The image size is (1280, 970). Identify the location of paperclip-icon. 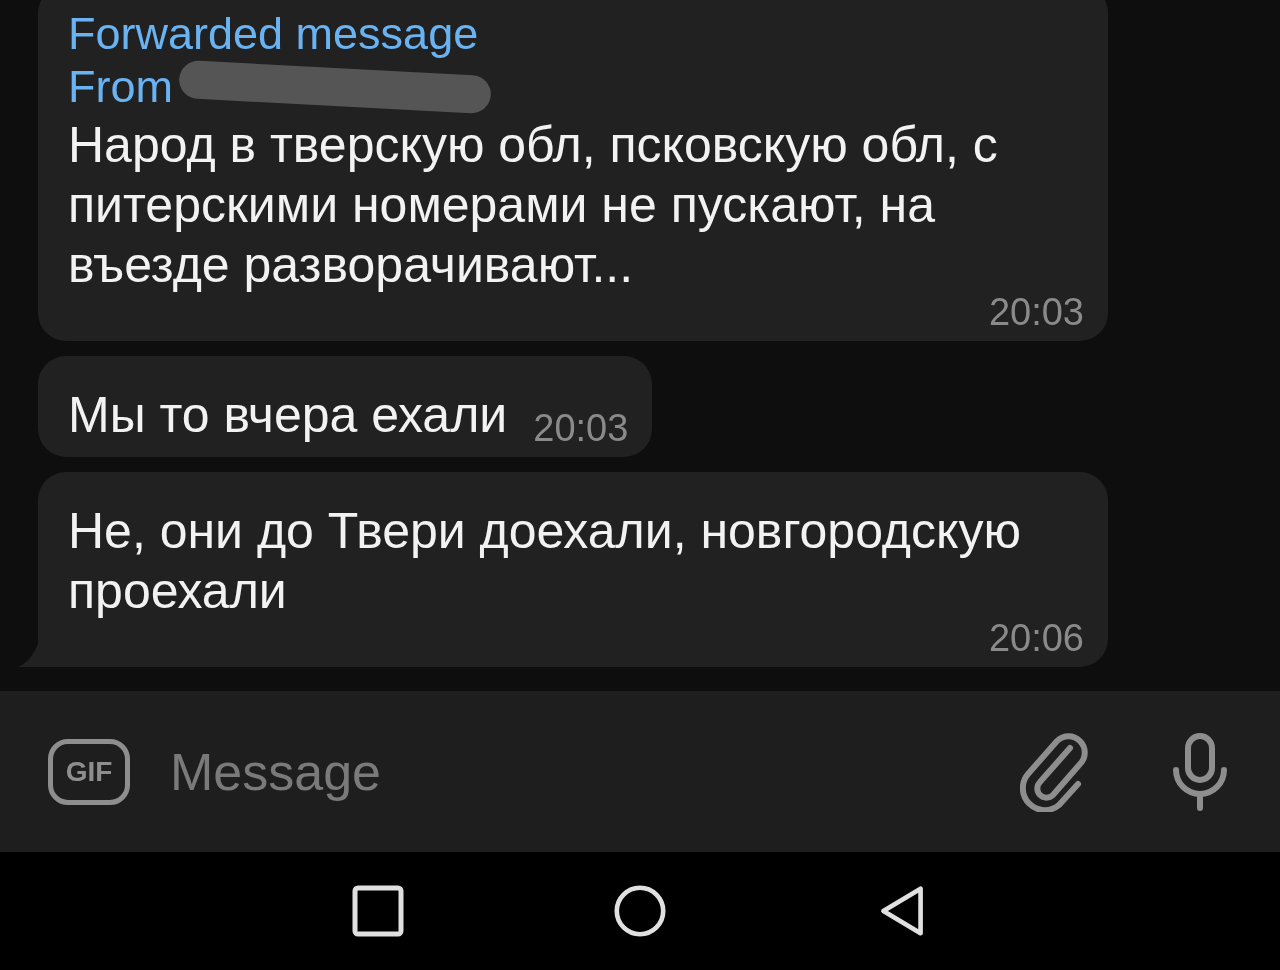
(1055, 771).